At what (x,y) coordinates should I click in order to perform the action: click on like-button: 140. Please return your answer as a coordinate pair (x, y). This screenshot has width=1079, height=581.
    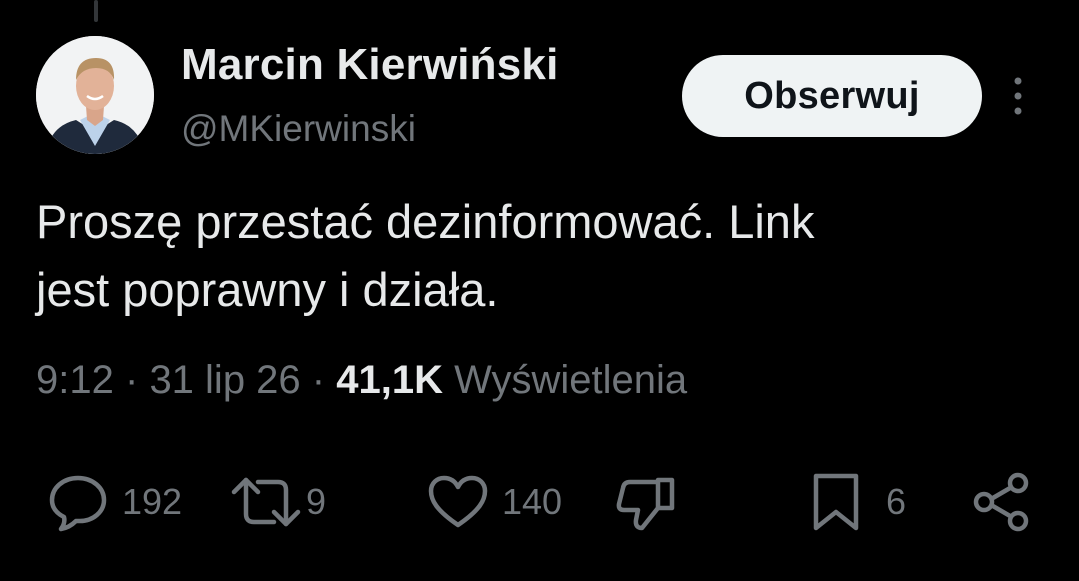
    Looking at the image, I should click on (494, 502).